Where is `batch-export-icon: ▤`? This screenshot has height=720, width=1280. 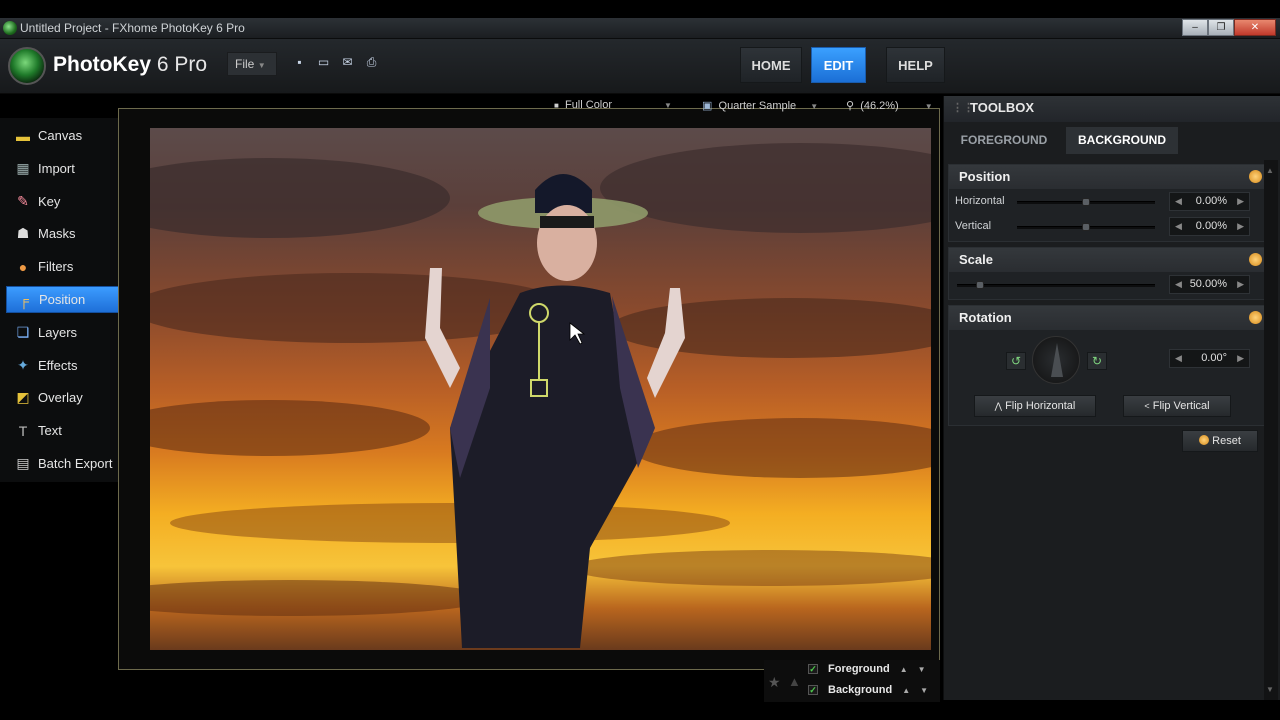
batch-export-icon: ▤ is located at coordinates (23, 463).